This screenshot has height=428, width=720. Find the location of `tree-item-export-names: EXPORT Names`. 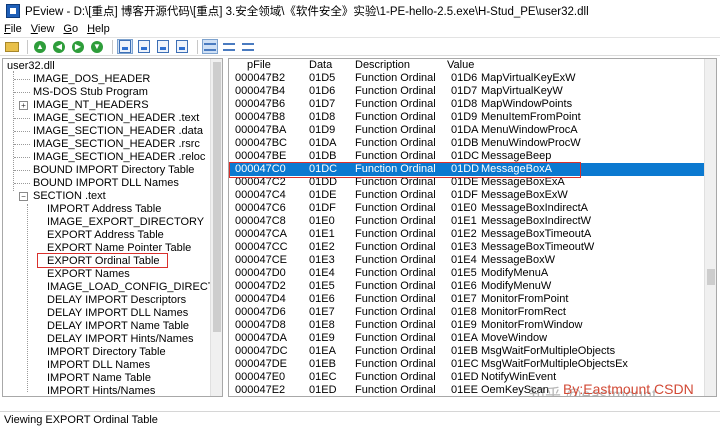

tree-item-export-names: EXPORT Names is located at coordinates (88, 274).